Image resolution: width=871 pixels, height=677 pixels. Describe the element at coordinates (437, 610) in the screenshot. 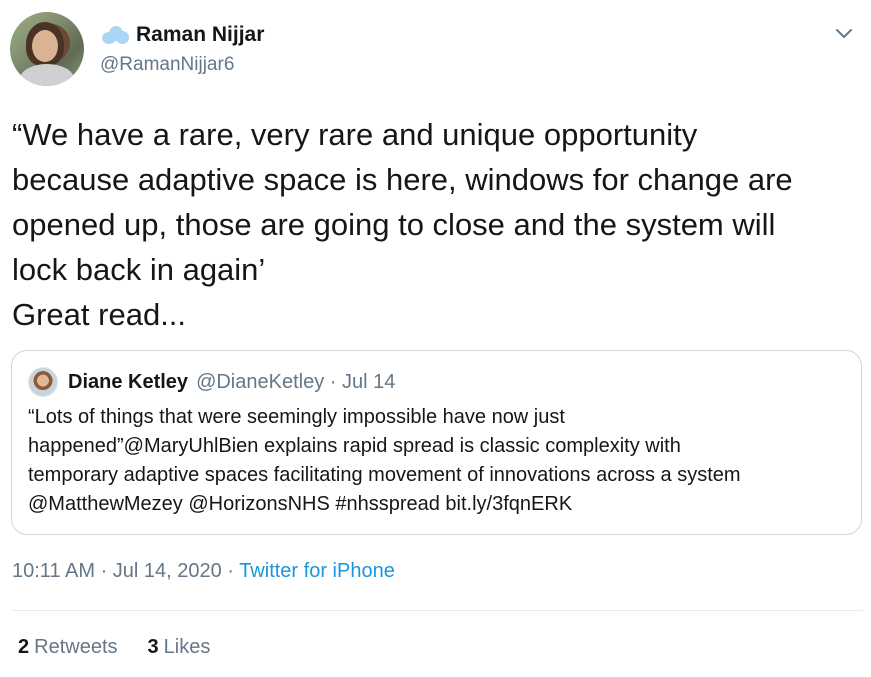

I see `divider` at that location.